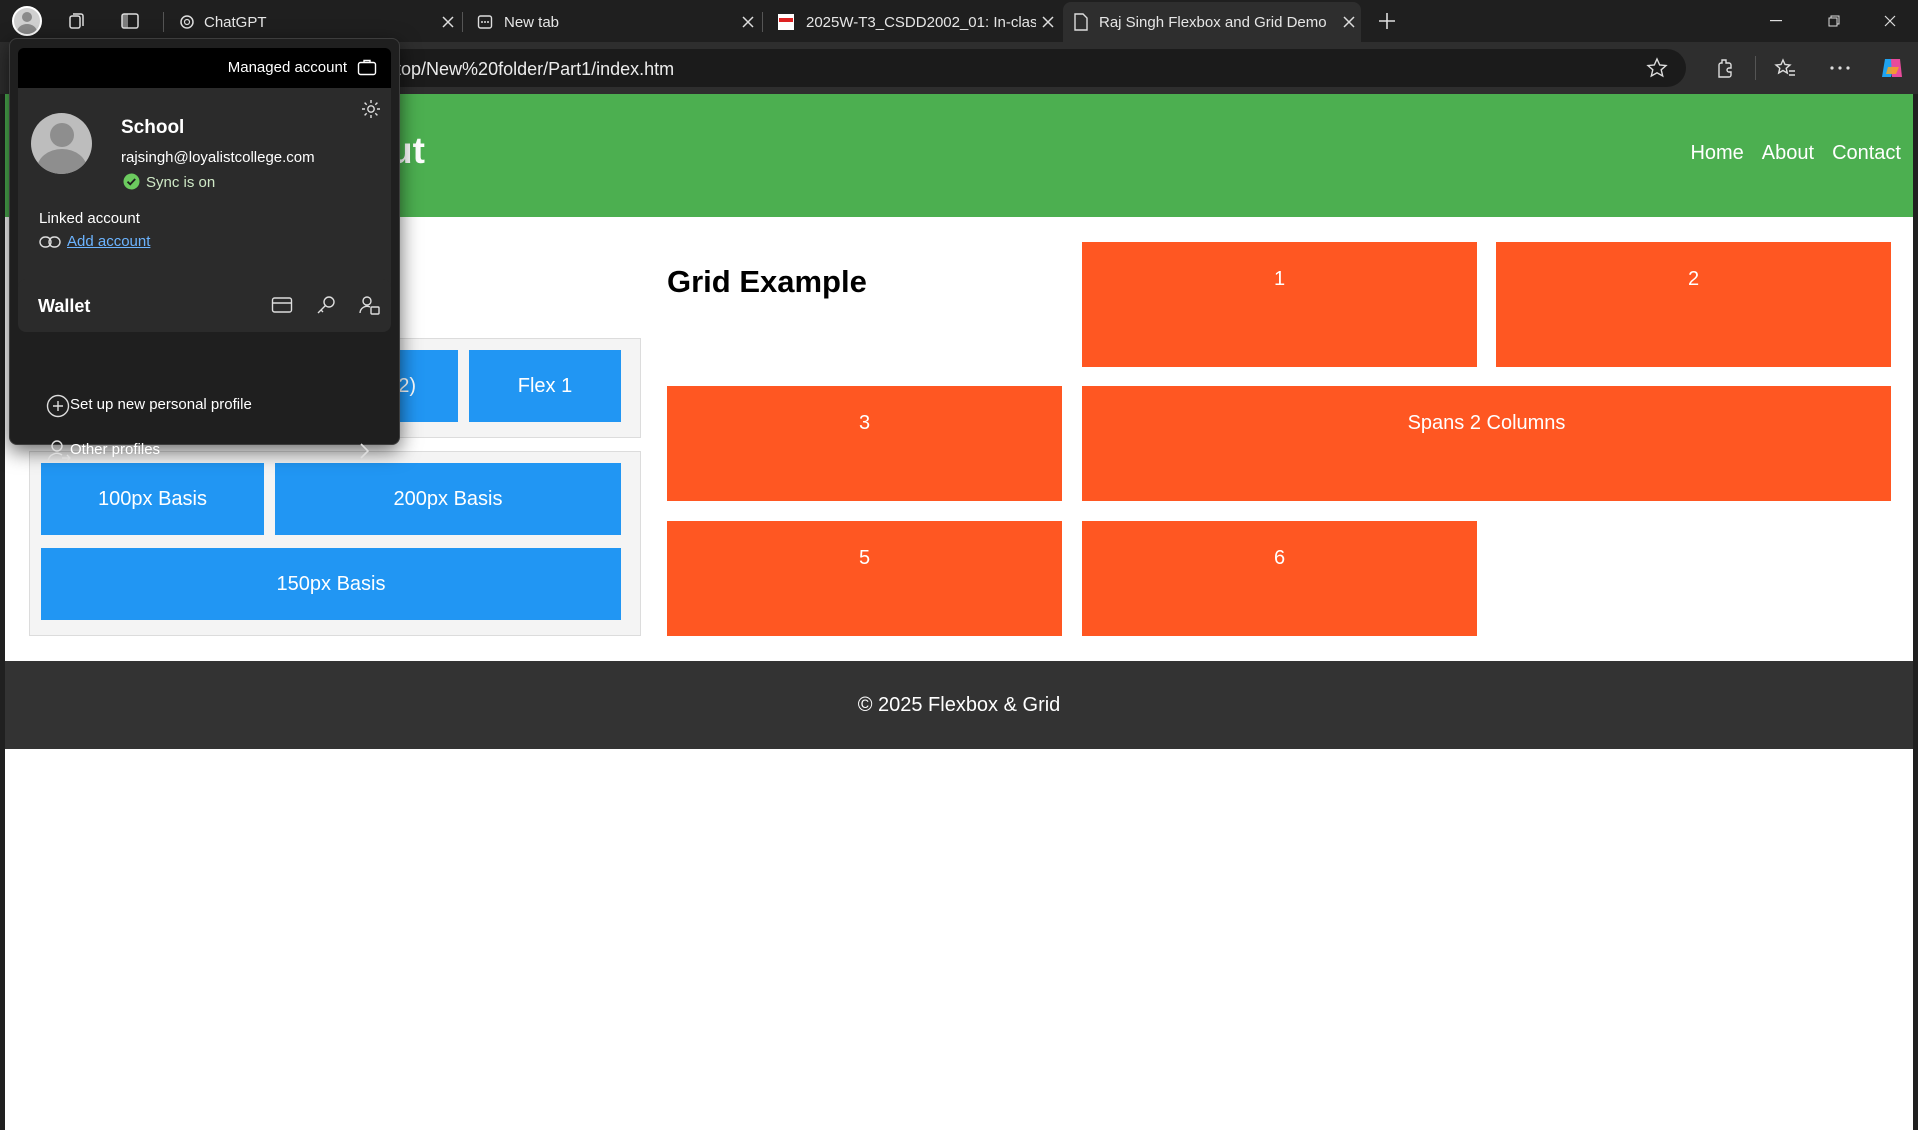 This screenshot has height=1130, width=1918. What do you see at coordinates (131, 181) in the screenshot?
I see `sync-check-icon` at bounding box center [131, 181].